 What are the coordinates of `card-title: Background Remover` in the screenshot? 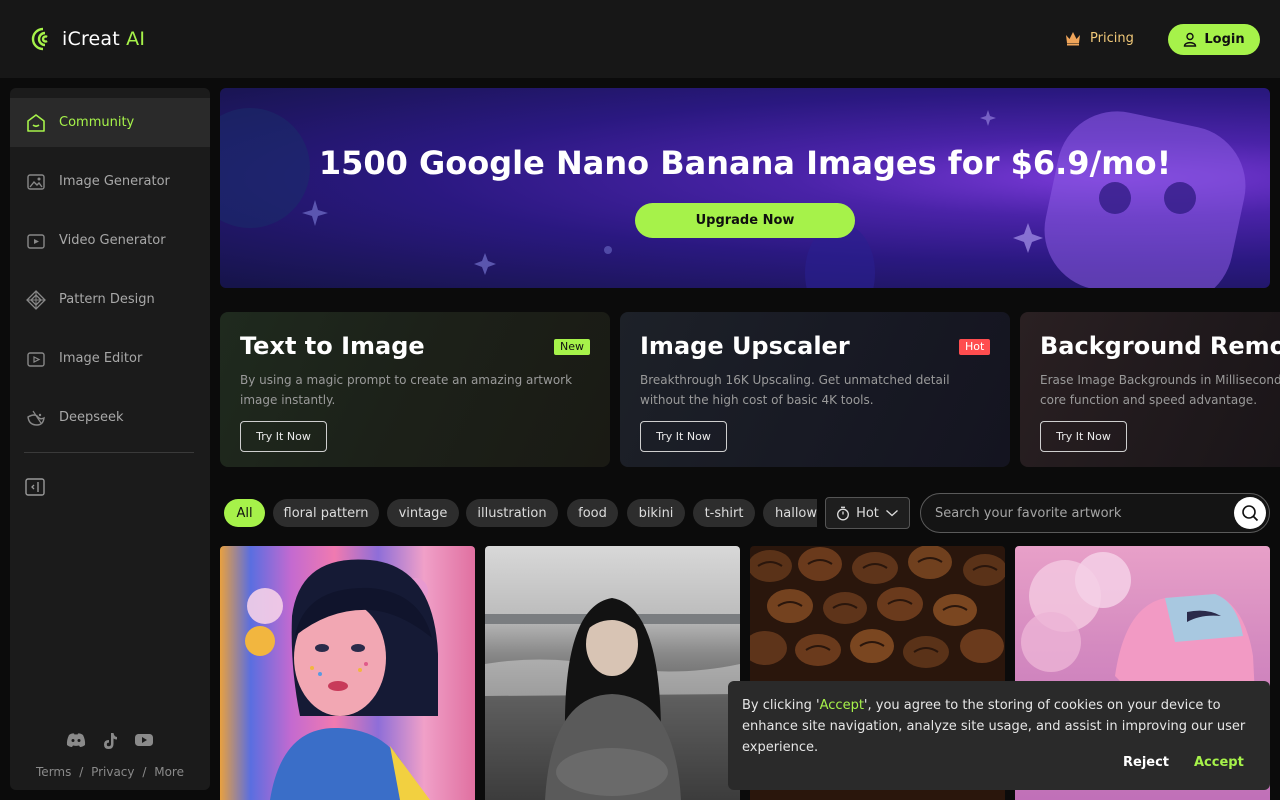 It's located at (1160, 346).